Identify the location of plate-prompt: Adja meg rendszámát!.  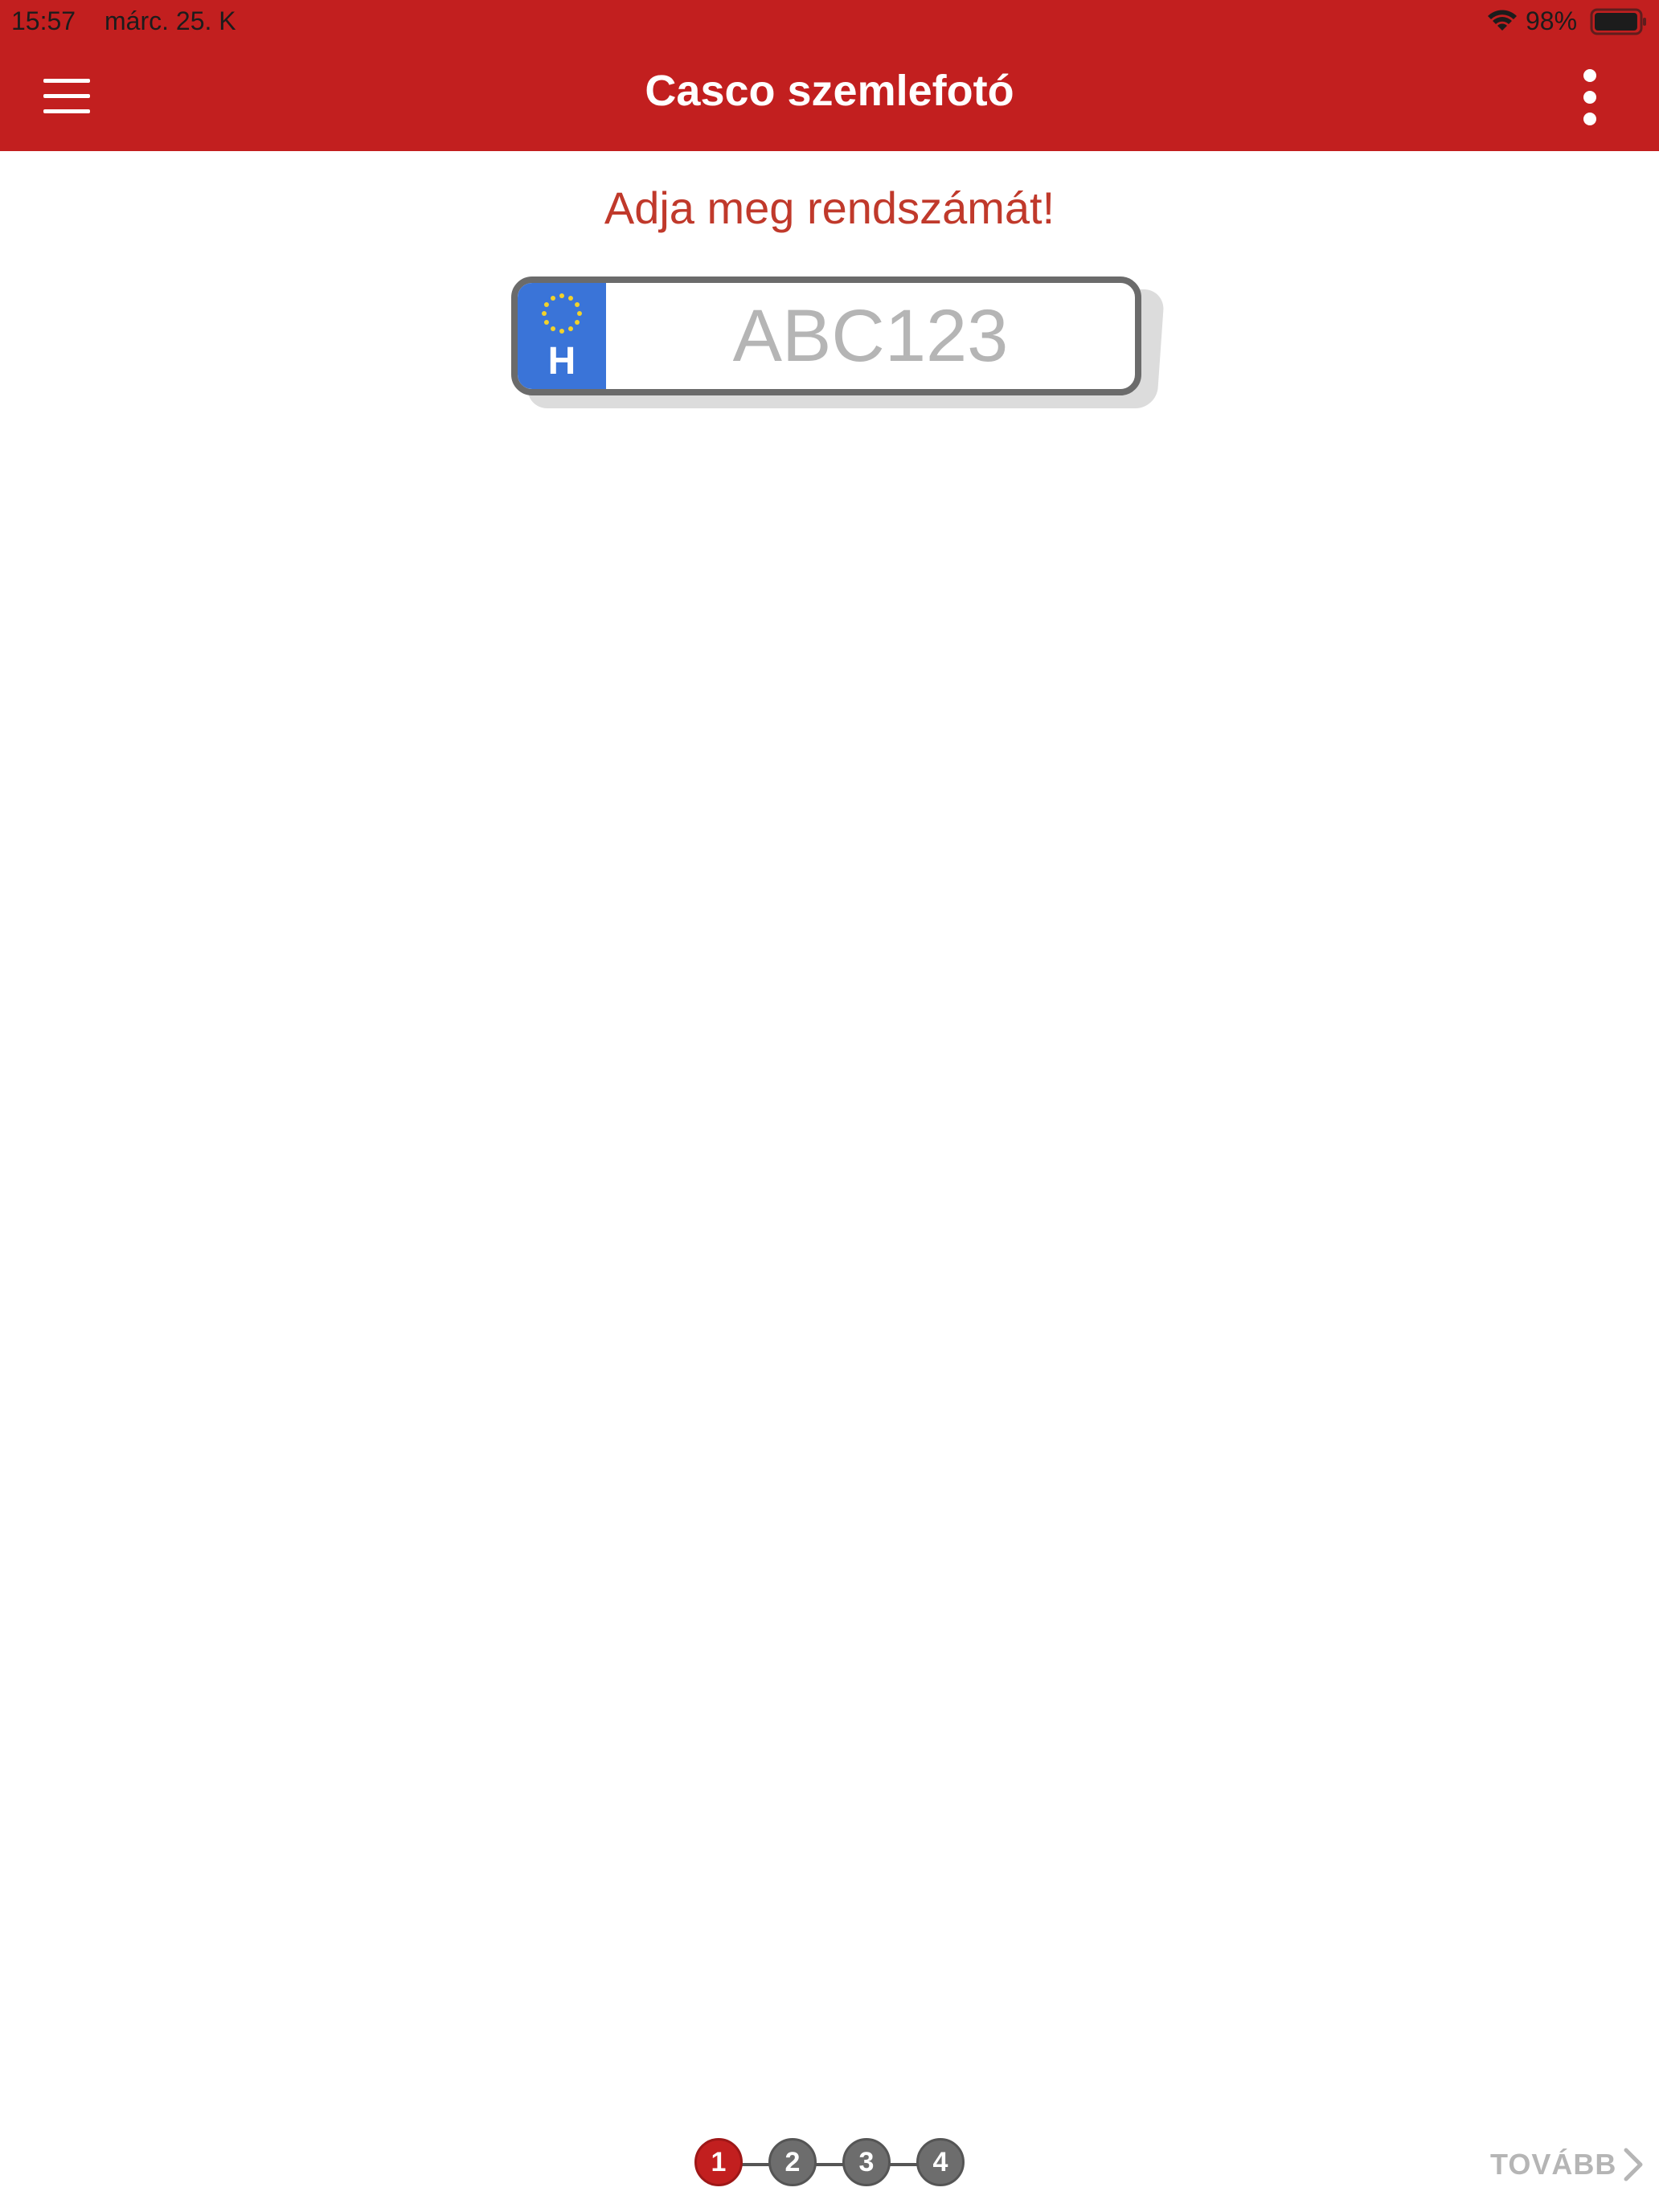
(829, 207).